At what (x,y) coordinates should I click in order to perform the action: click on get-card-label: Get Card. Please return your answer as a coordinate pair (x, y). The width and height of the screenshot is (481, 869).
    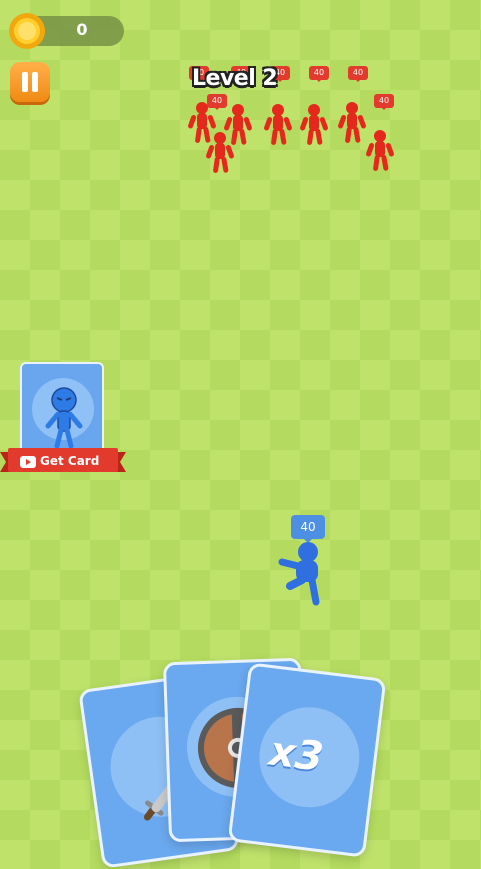
    Looking at the image, I should click on (70, 461).